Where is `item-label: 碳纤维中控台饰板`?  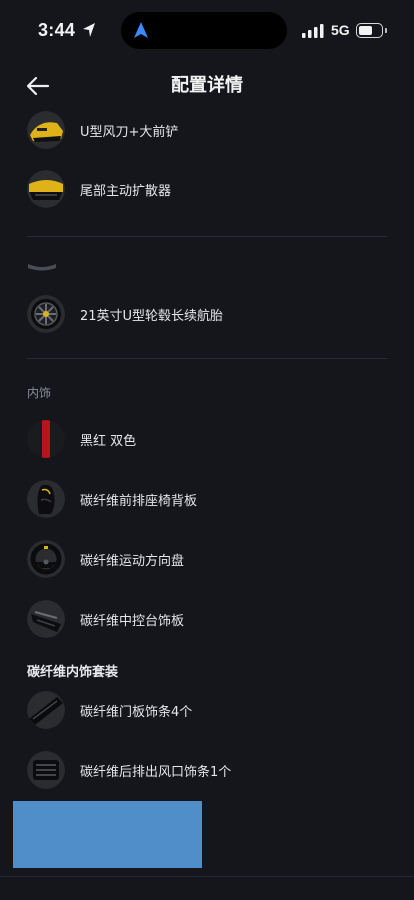 item-label: 碳纤维中控台饰板 is located at coordinates (132, 621).